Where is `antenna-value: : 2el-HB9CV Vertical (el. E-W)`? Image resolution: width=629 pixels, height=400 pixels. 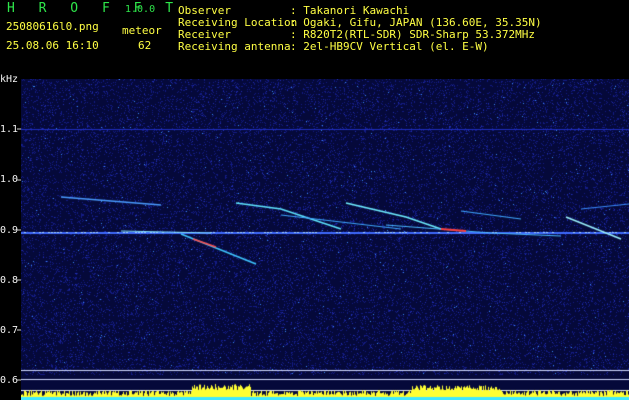
antenna-value: : 2el-HB9CV Vertical (el. E-W) is located at coordinates (389, 46).